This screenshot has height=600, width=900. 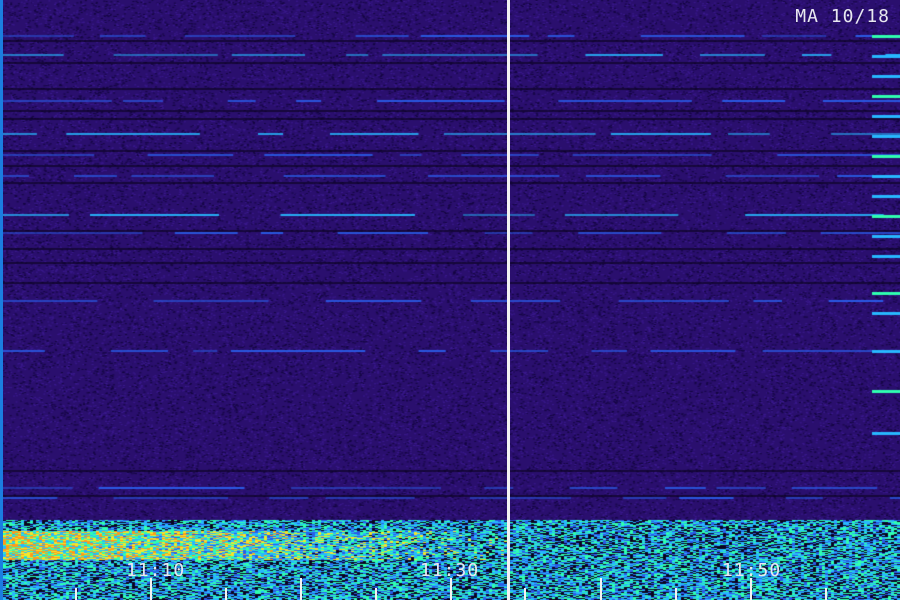 What do you see at coordinates (842, 16) in the screenshot?
I see `station-date-label: MA 10/18` at bounding box center [842, 16].